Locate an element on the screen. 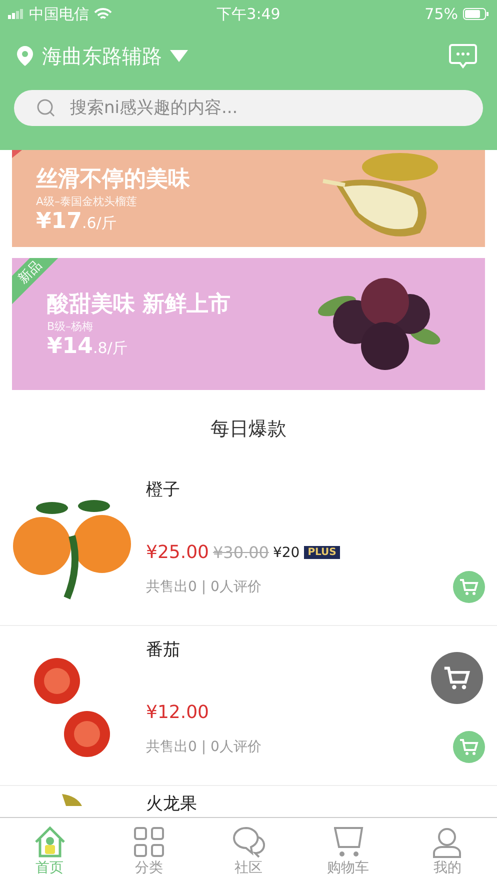 The image size is (497, 883). tab-item: 首页 is located at coordinates (50, 850).